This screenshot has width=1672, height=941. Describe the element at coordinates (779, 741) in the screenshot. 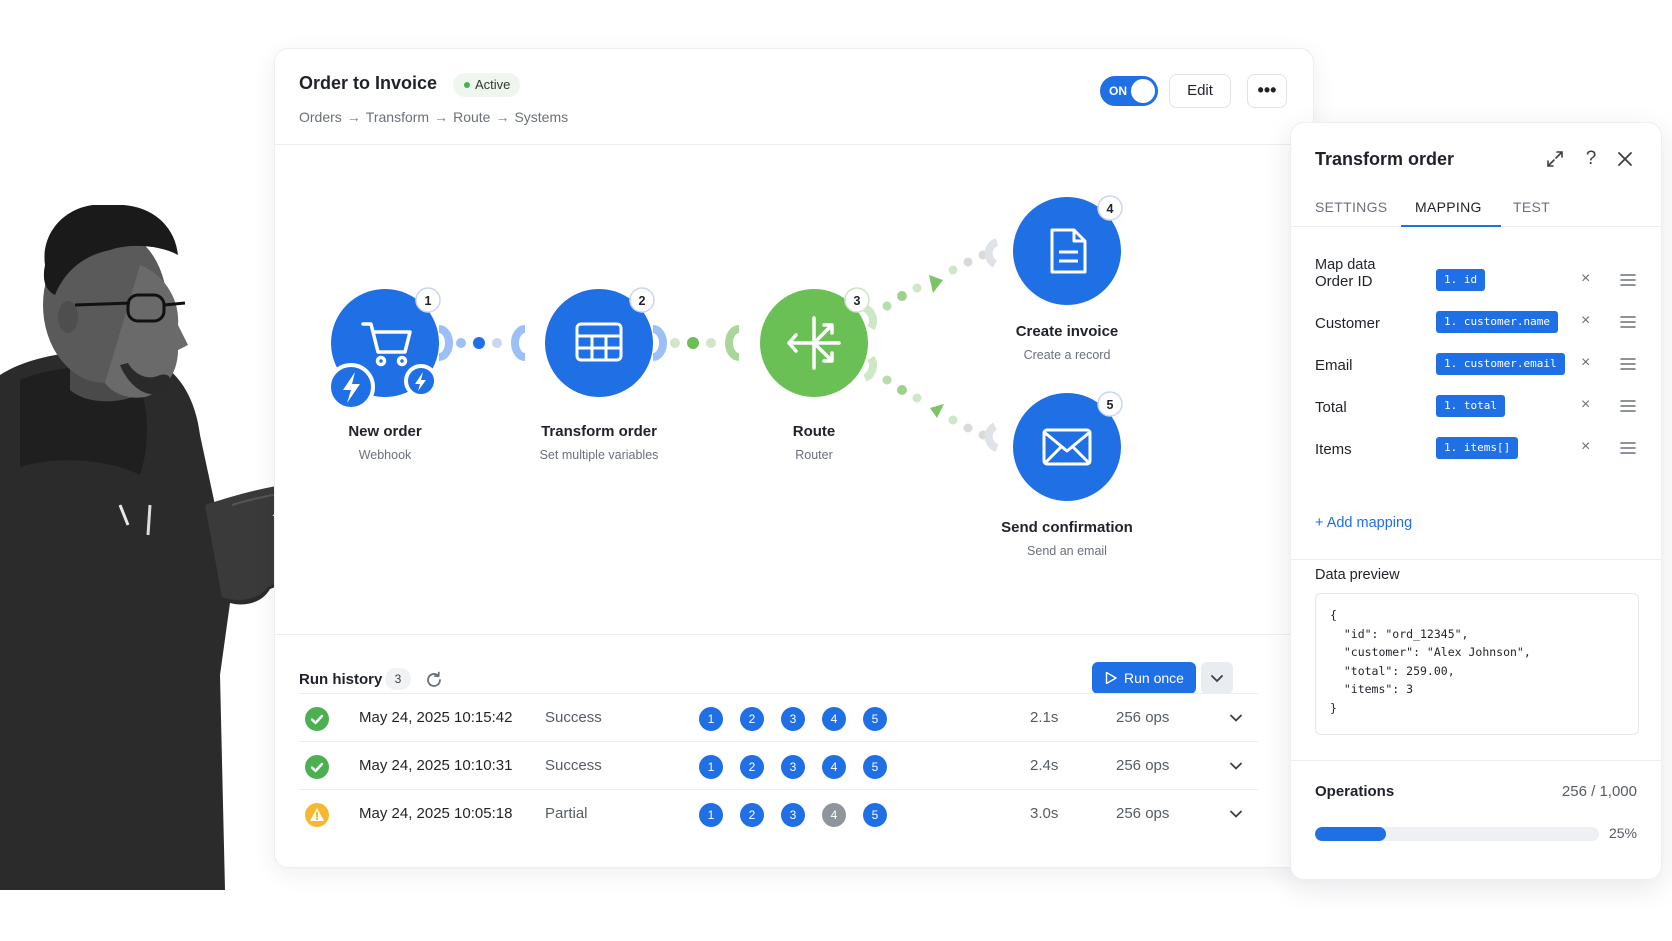

I see `row-divider` at that location.